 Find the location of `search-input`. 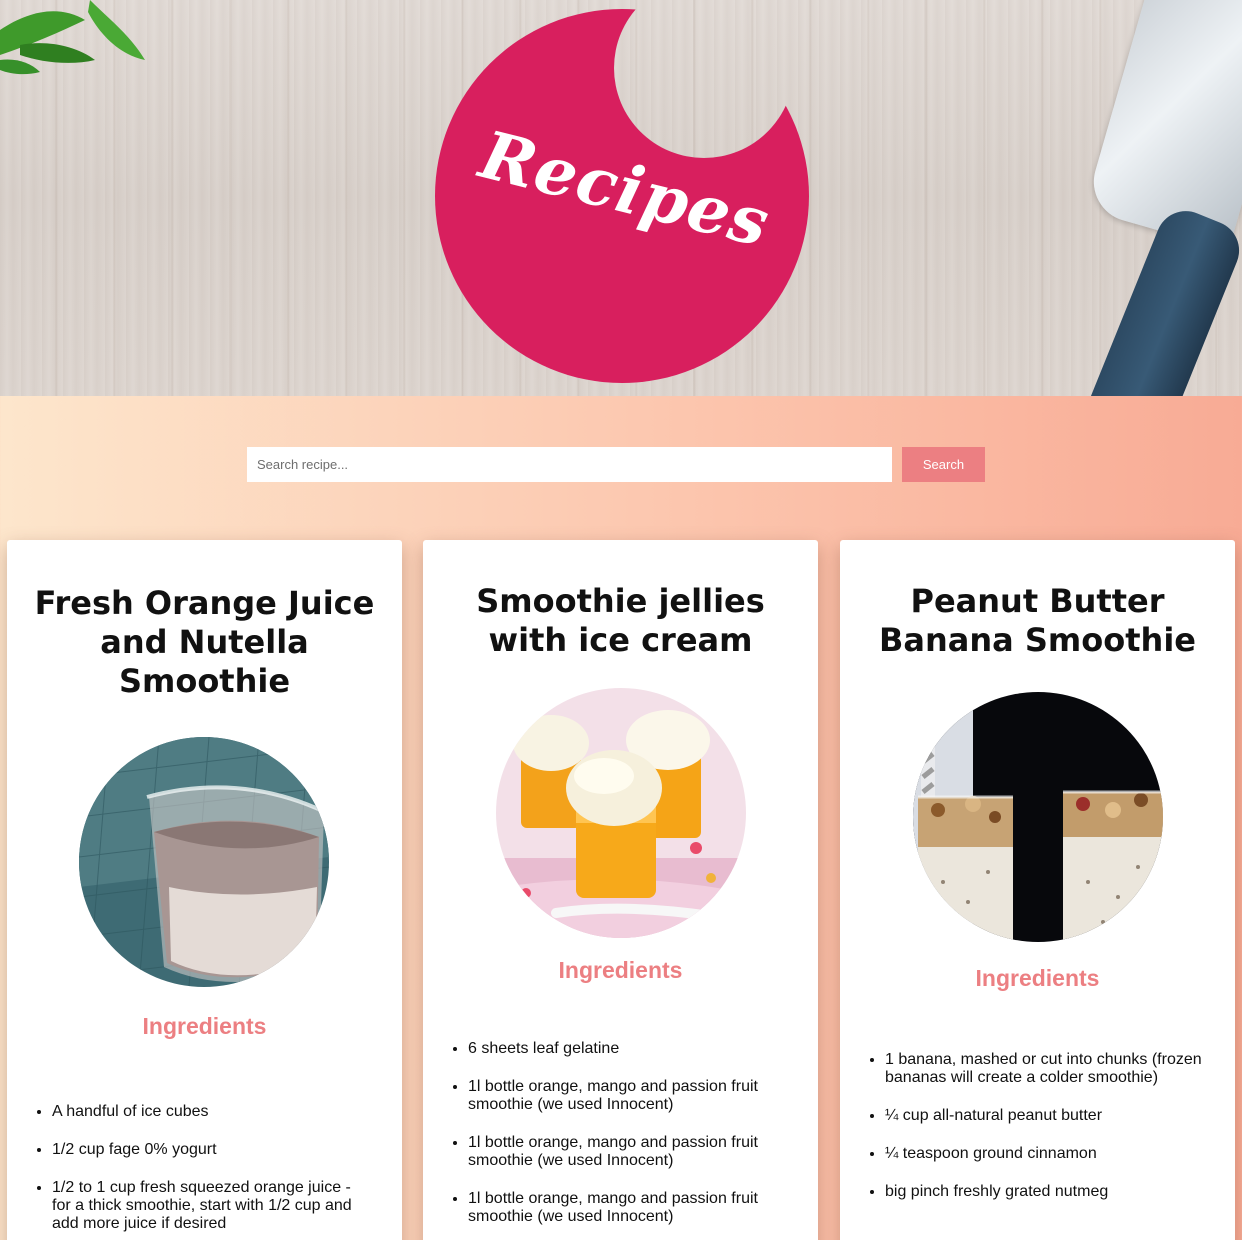

search-input is located at coordinates (569, 464).